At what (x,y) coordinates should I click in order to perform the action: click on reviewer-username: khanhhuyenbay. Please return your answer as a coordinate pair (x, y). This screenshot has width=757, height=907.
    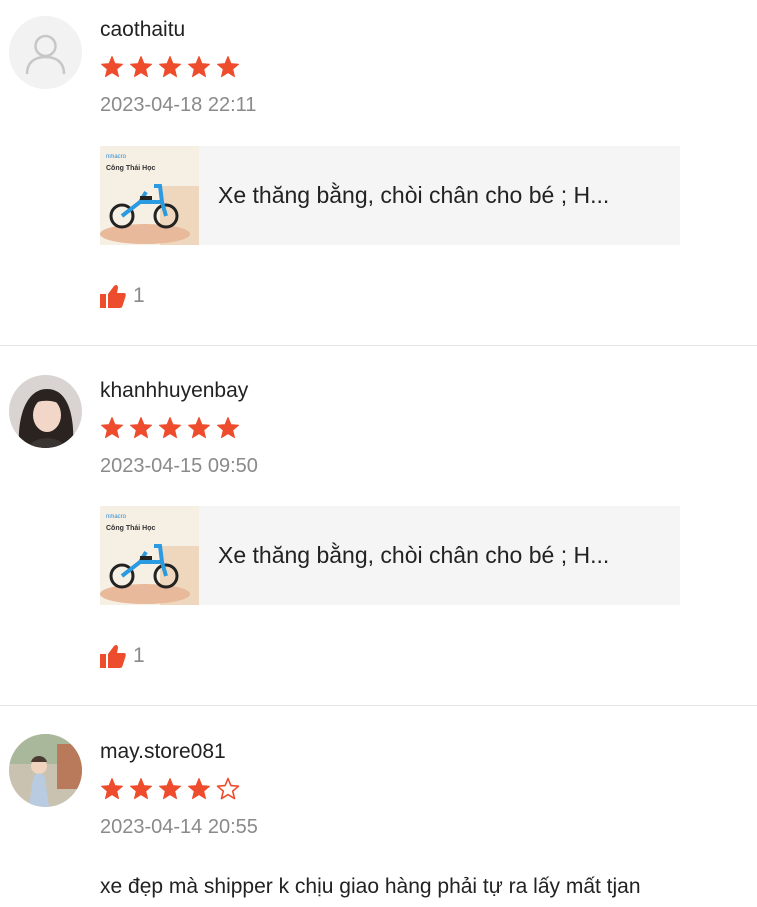
    Looking at the image, I should click on (174, 391).